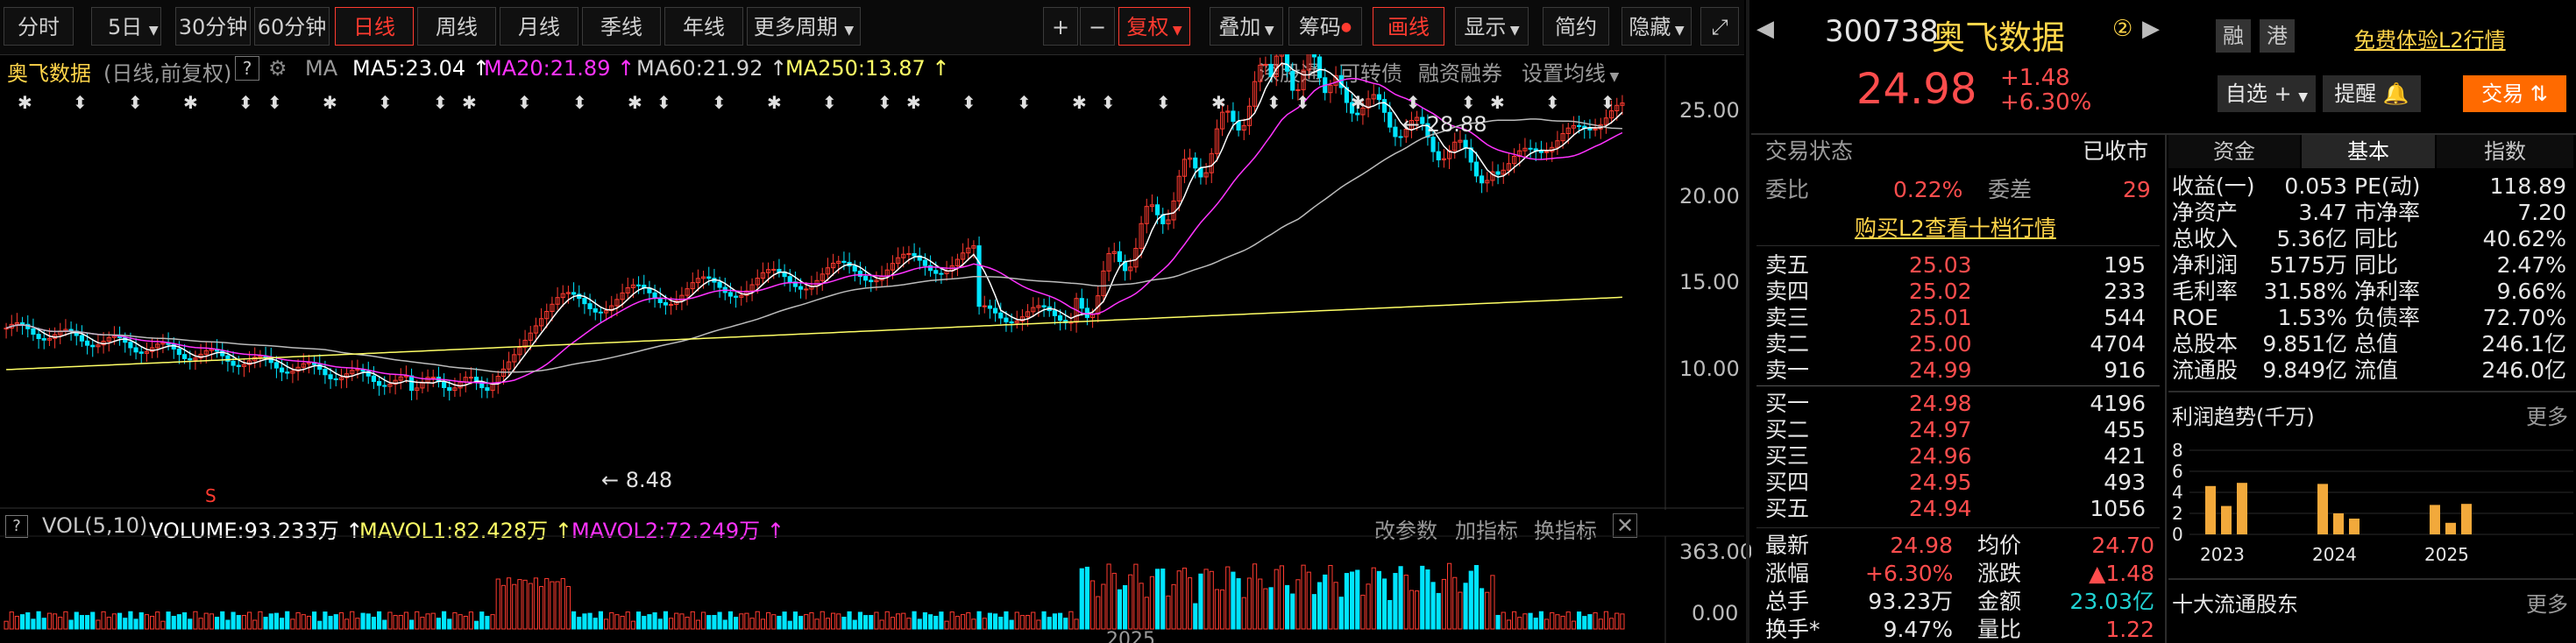 This screenshot has height=643, width=2576. I want to click on prev-stock-icon: ◀, so click(1765, 29).